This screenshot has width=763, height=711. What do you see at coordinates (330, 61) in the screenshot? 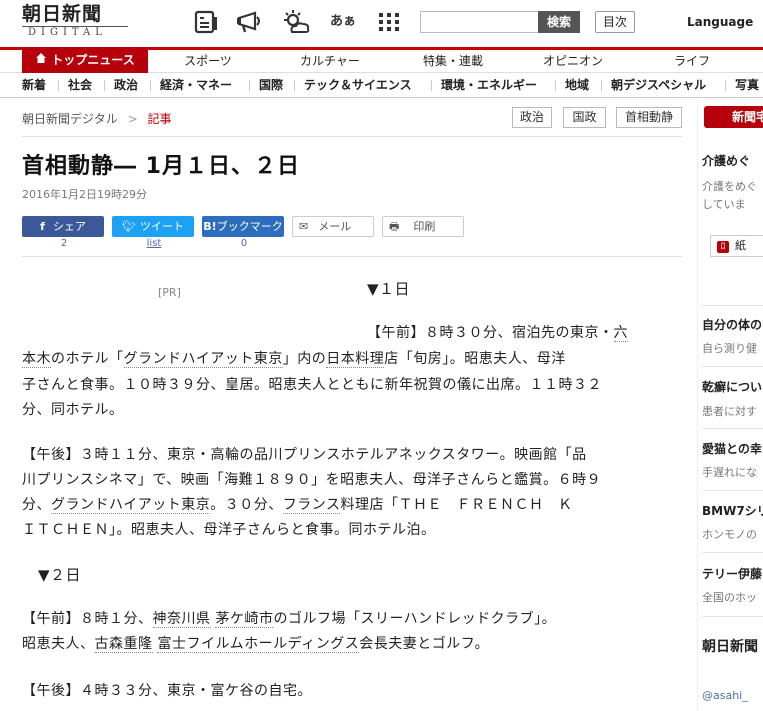
I see `main-nav-culture: カルチャー` at bounding box center [330, 61].